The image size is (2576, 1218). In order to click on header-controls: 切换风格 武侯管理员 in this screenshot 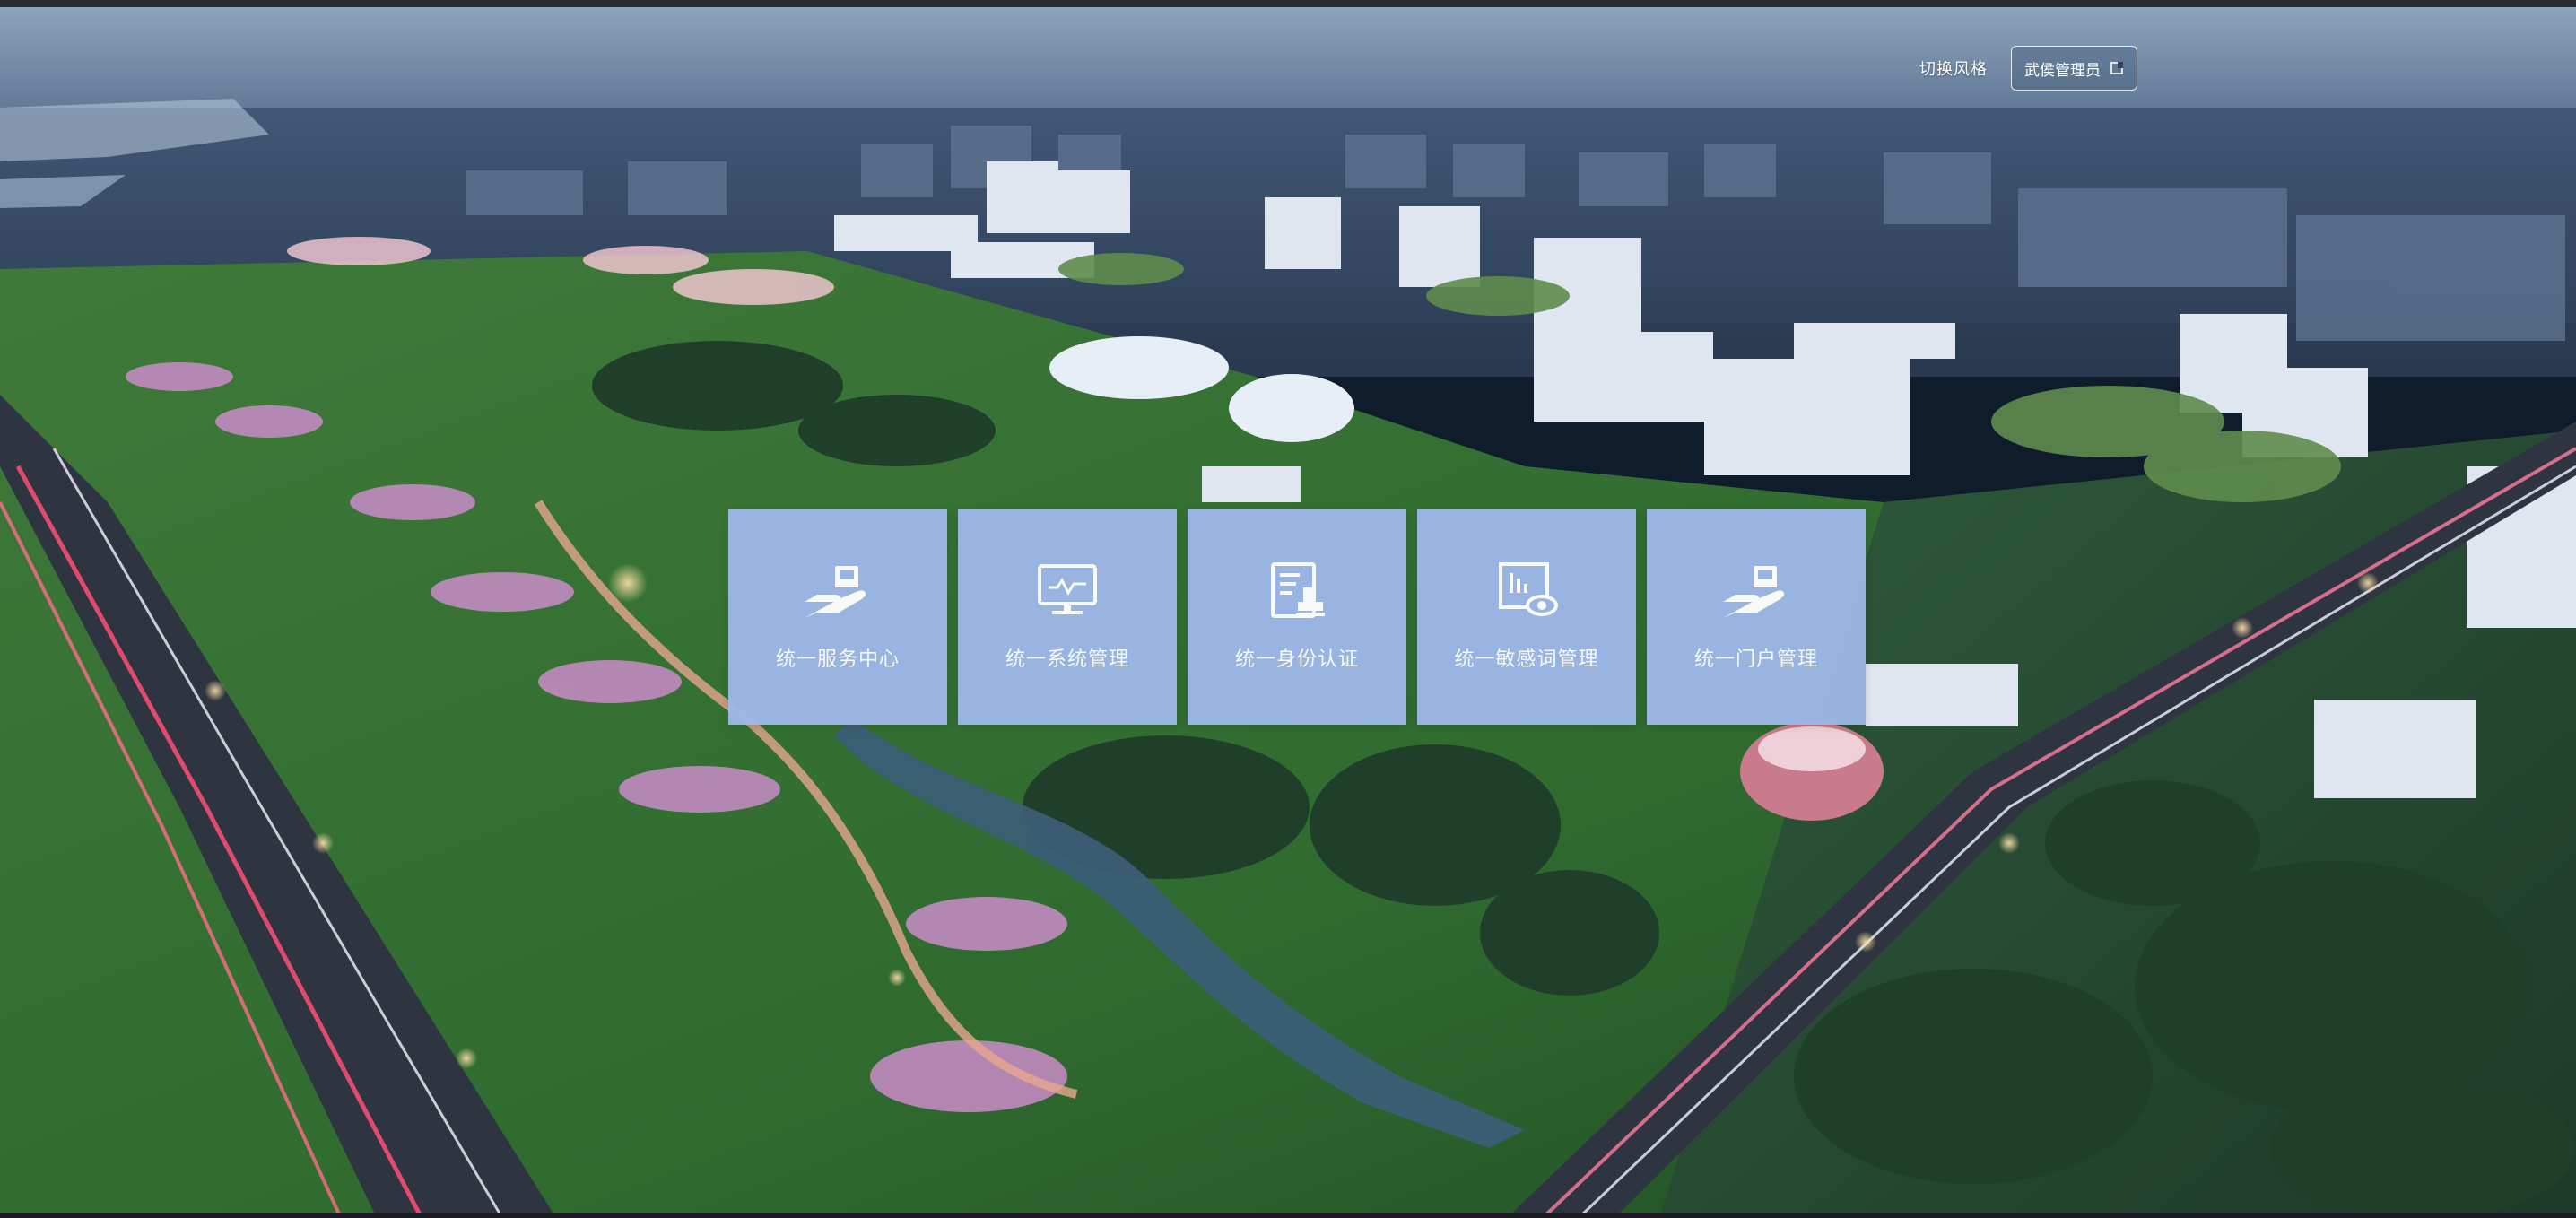, I will do `click(2028, 68)`.